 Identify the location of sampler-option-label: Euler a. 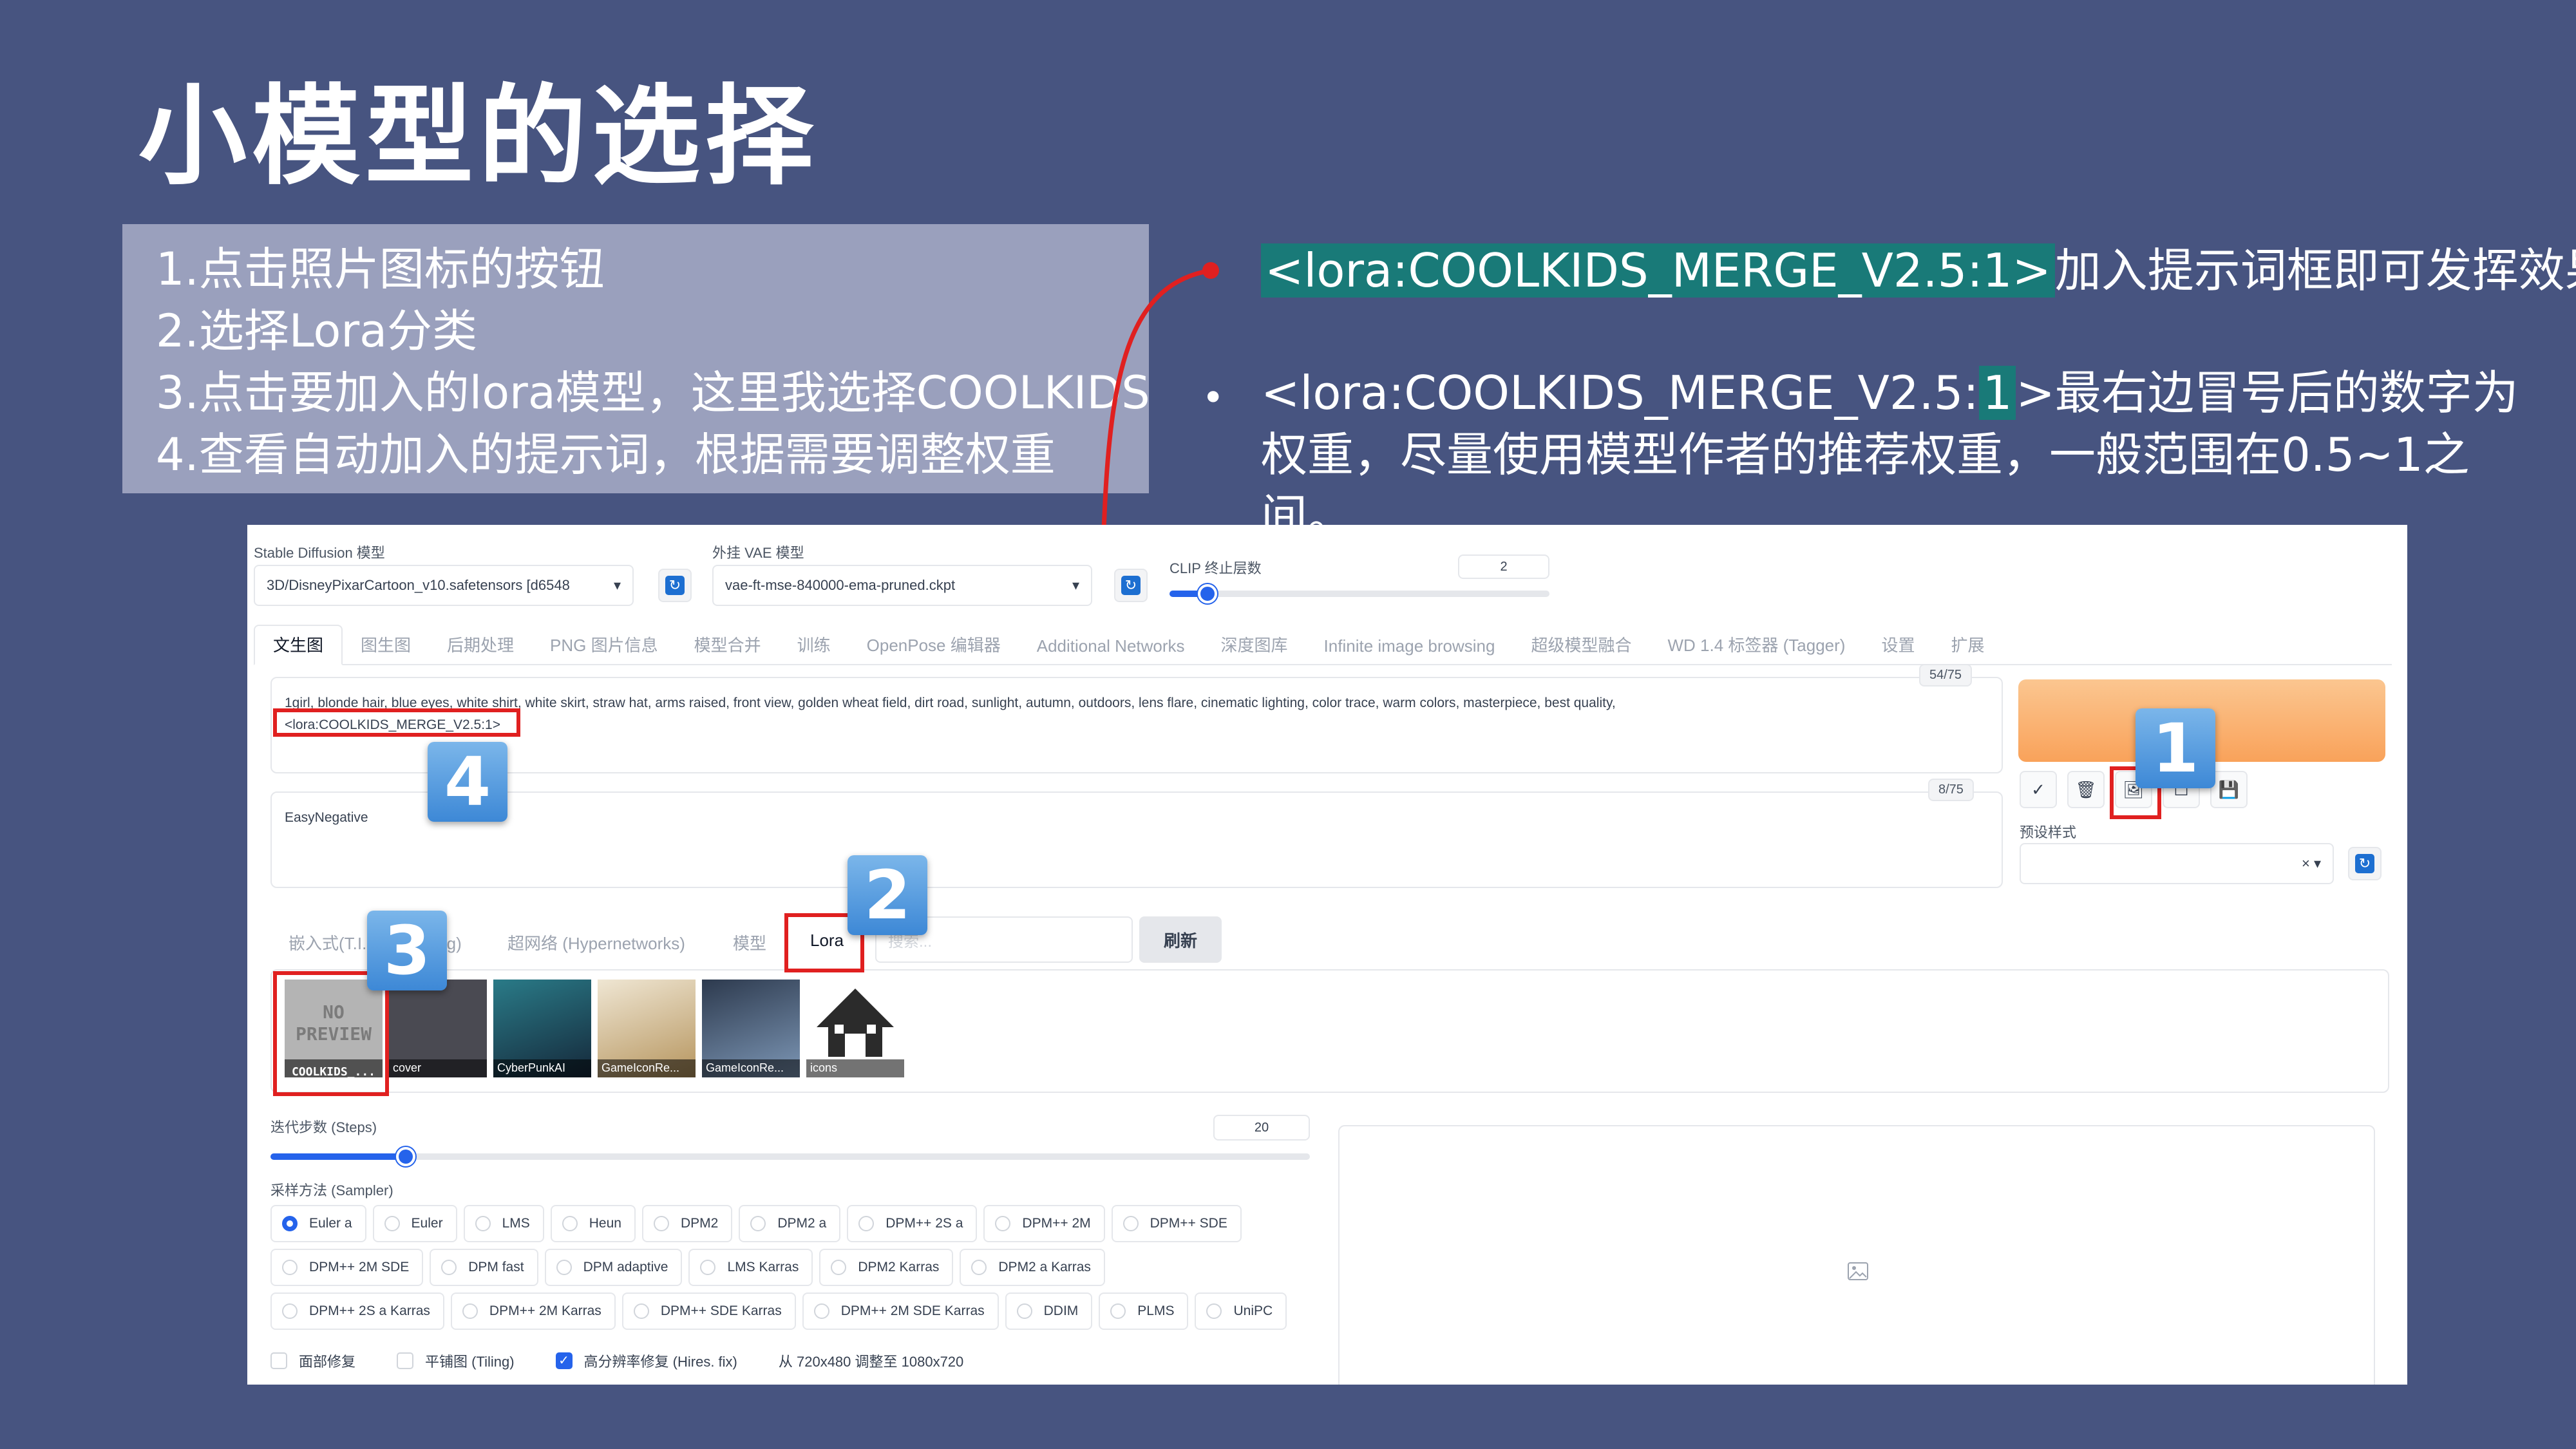
(331, 1223).